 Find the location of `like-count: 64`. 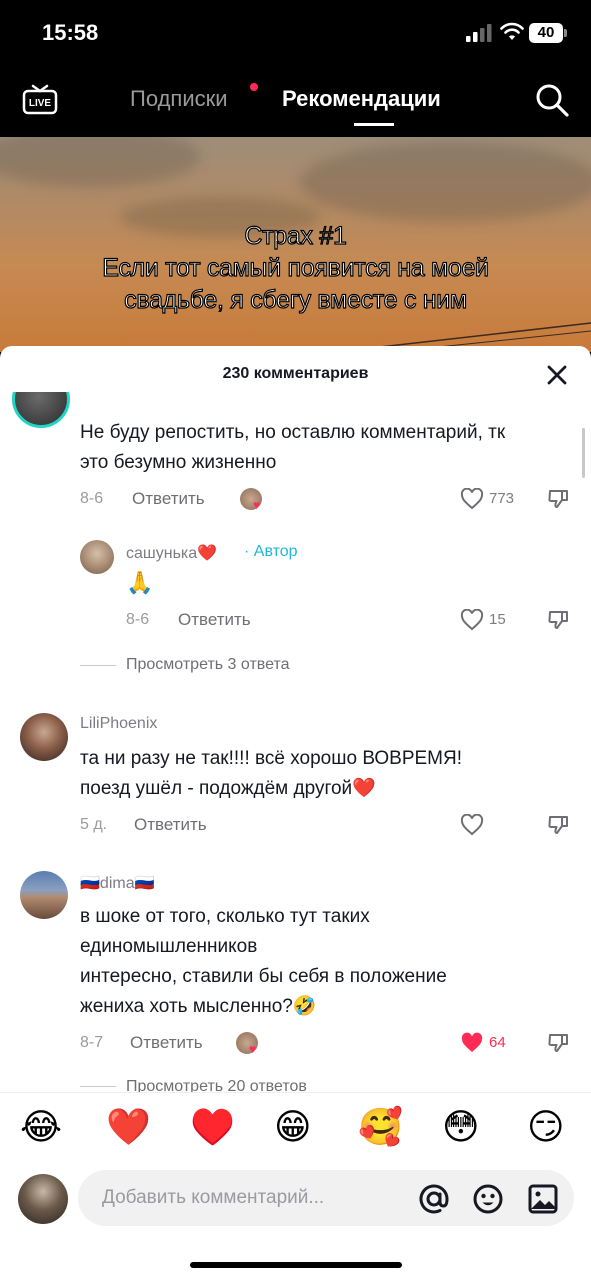

like-count: 64 is located at coordinates (497, 1042).